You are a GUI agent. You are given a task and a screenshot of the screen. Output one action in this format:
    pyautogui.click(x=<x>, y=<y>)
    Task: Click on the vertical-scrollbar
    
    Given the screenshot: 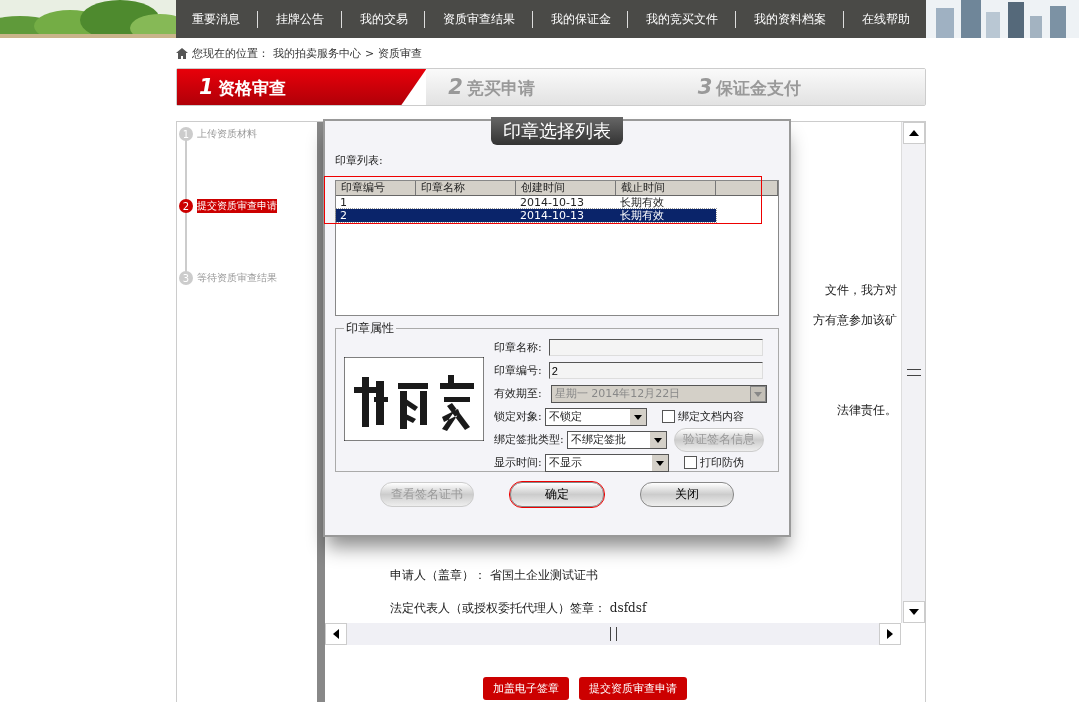 What is the action you would take?
    pyautogui.click(x=913, y=372)
    